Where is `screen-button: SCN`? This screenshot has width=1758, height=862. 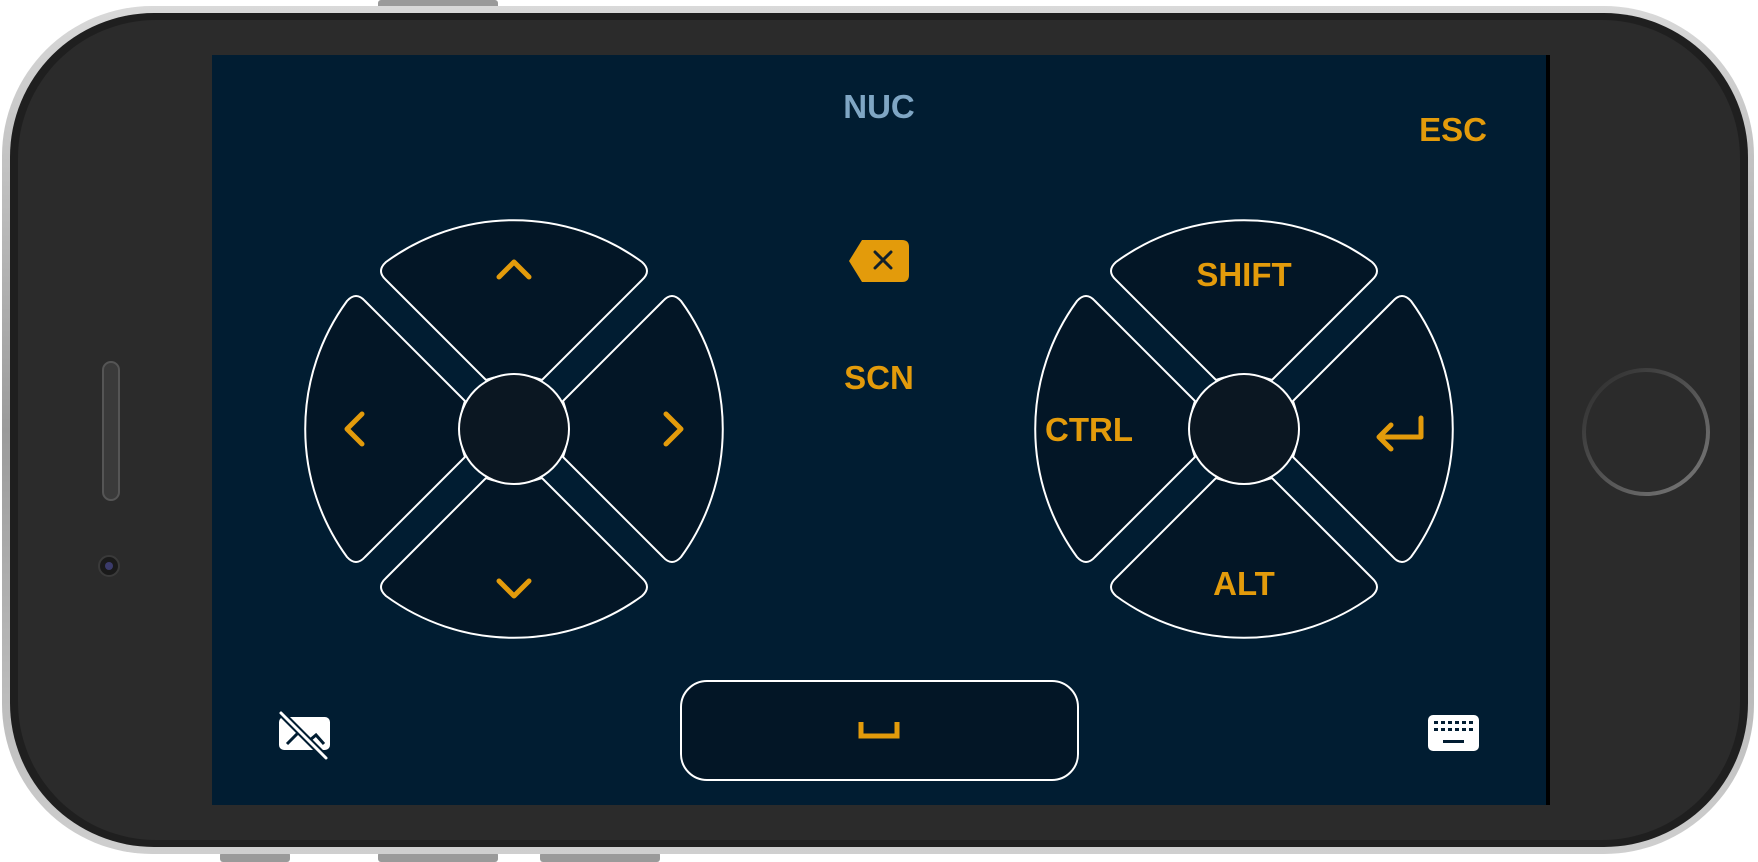 screen-button: SCN is located at coordinates (879, 377).